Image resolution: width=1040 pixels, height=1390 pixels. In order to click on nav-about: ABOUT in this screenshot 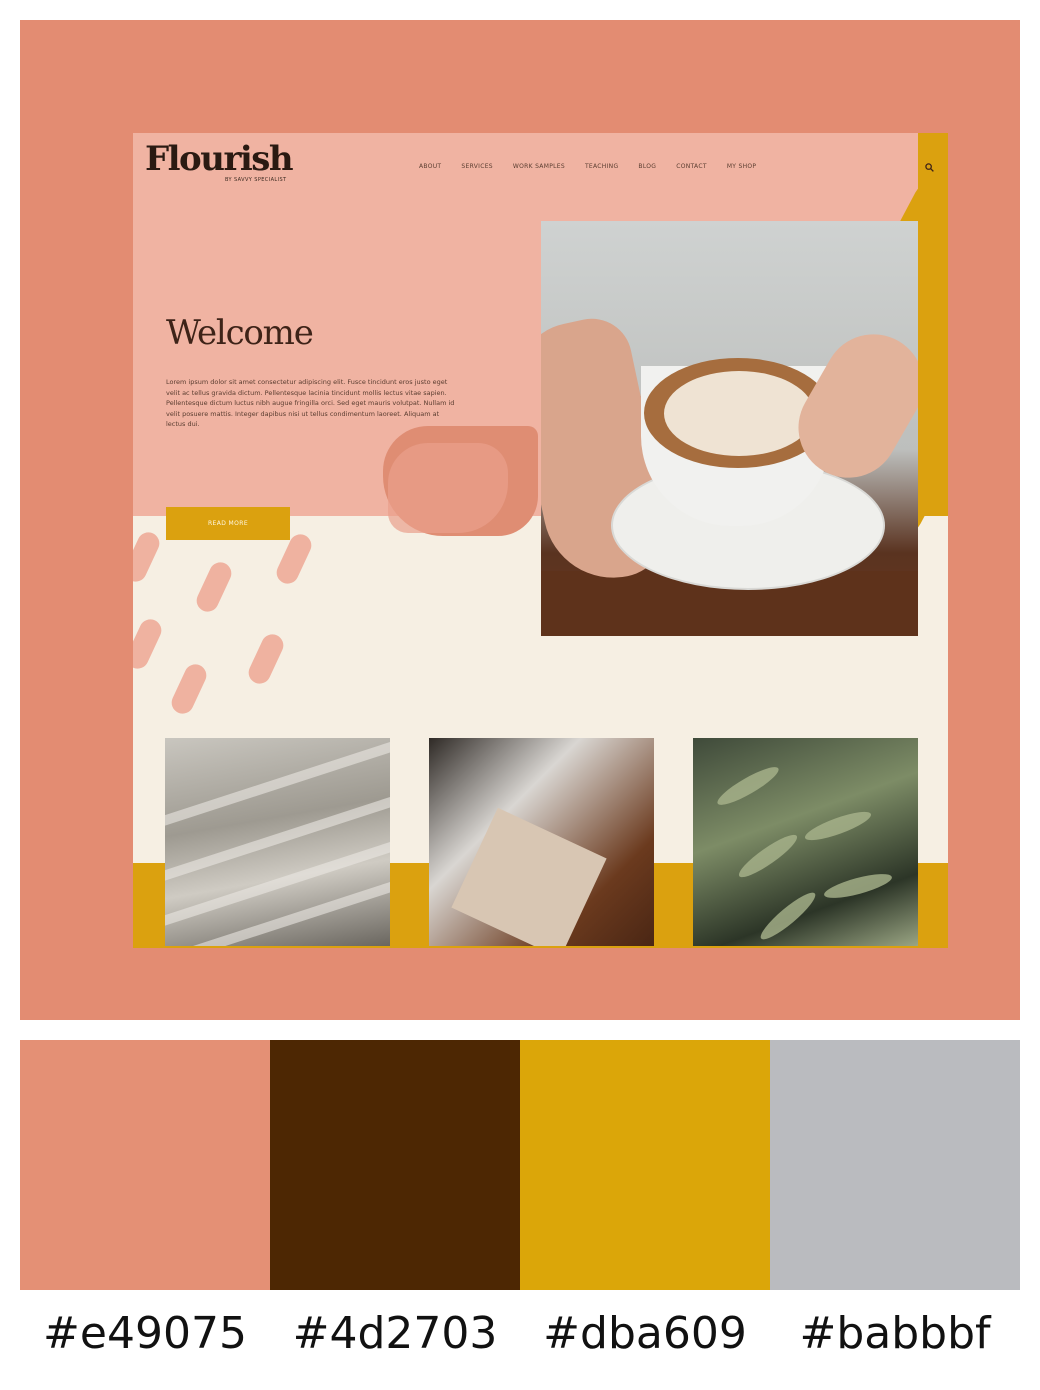, I will do `click(430, 166)`.